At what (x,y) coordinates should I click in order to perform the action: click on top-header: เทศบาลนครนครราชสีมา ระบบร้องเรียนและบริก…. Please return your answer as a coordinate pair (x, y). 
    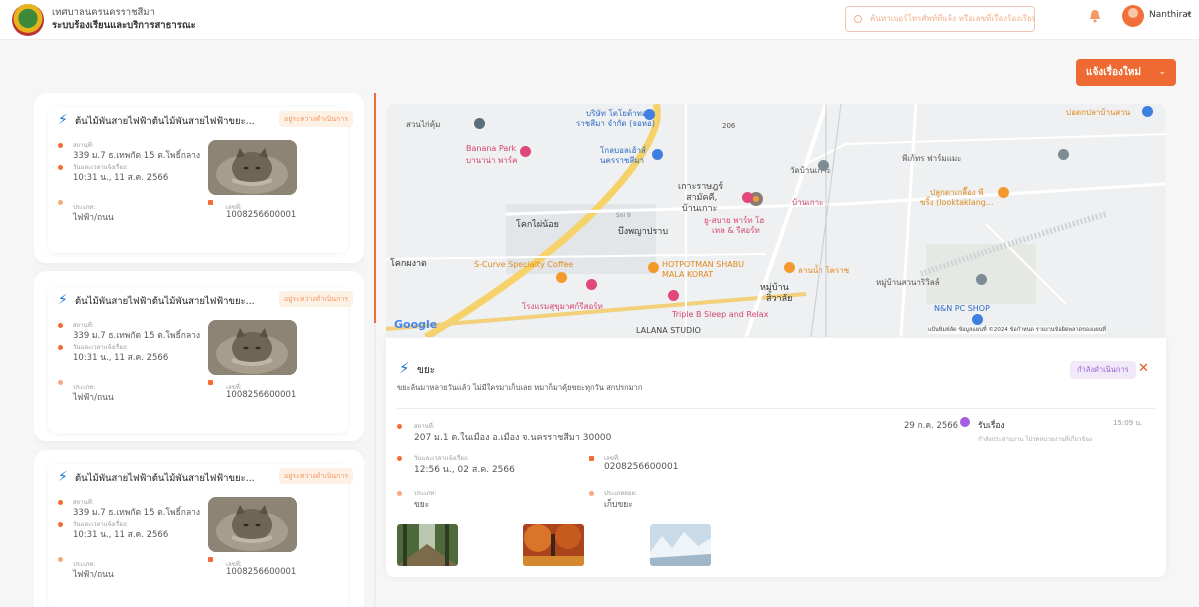
    Looking at the image, I should click on (599, 20).